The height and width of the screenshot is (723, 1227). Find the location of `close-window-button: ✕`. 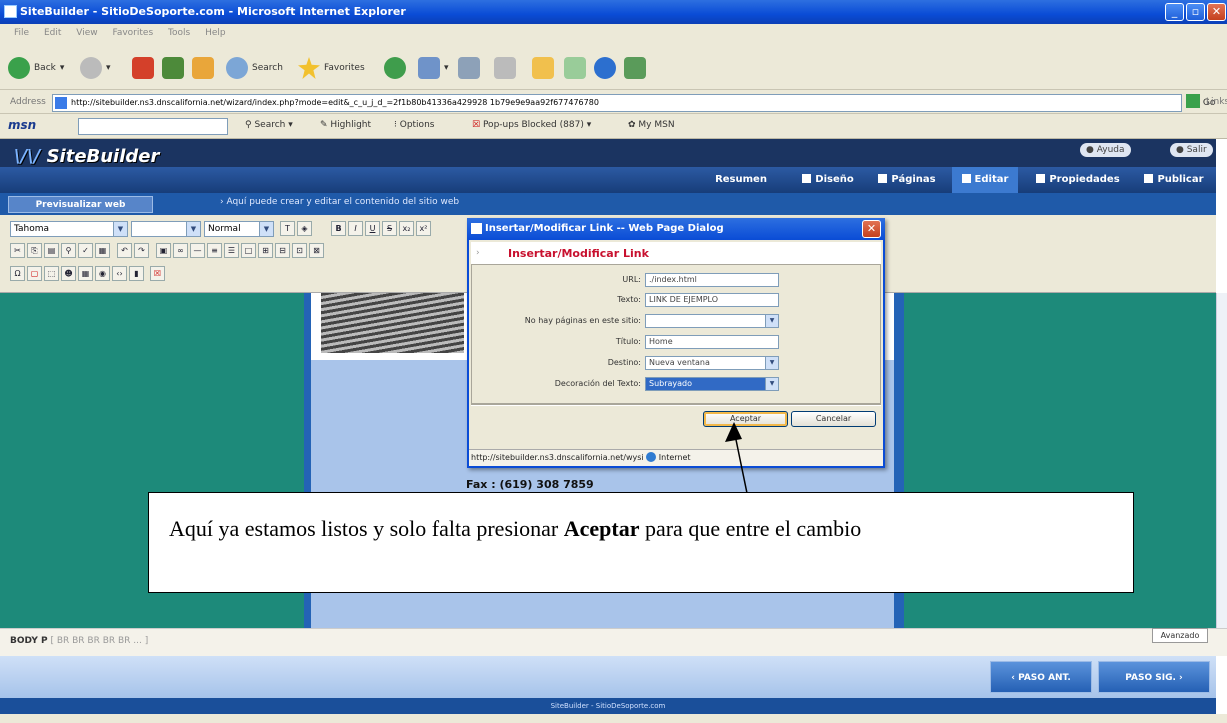

close-window-button: ✕ is located at coordinates (1216, 12).